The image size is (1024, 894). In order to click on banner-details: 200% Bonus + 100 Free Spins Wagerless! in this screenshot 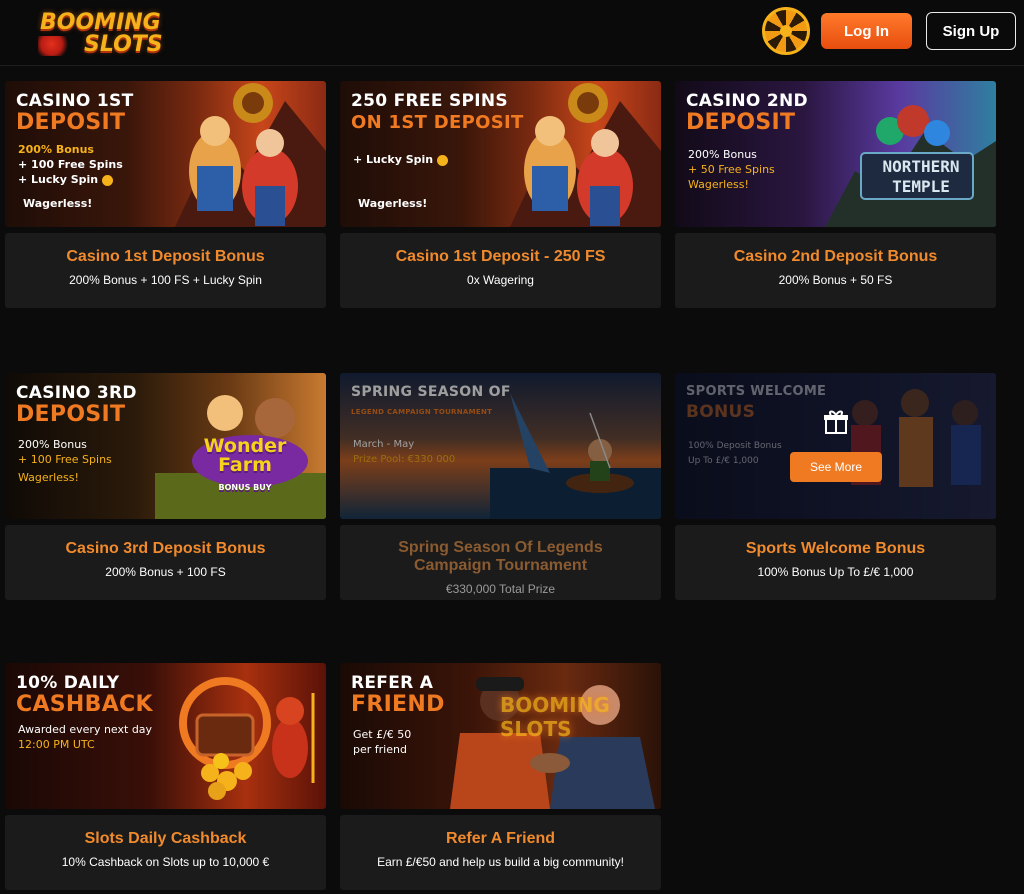, I will do `click(65, 463)`.